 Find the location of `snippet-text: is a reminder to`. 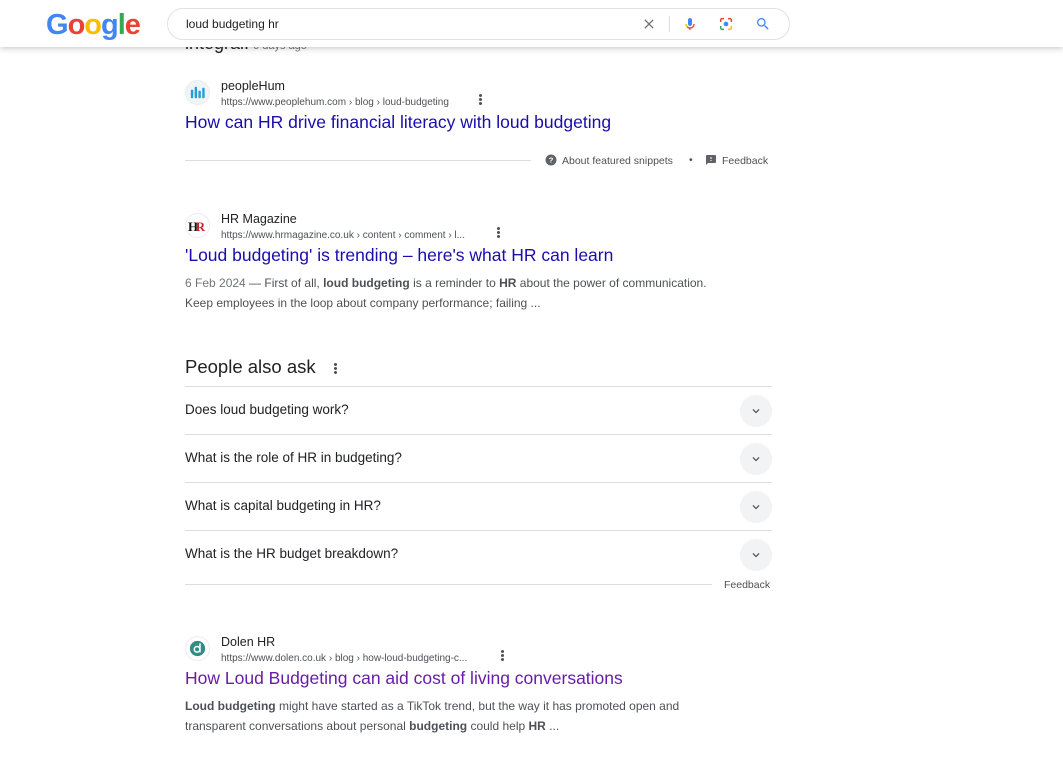

snippet-text: is a reminder to is located at coordinates (454, 283).